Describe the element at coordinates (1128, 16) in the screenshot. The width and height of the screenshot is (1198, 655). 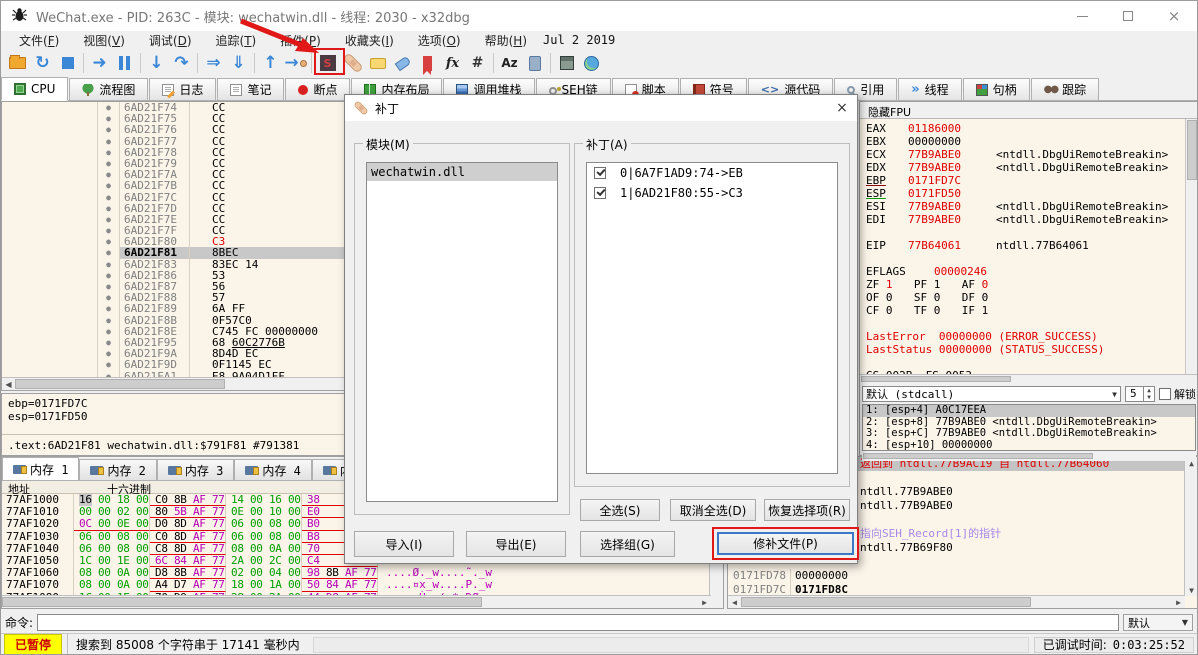
I see `maximize-button` at that location.